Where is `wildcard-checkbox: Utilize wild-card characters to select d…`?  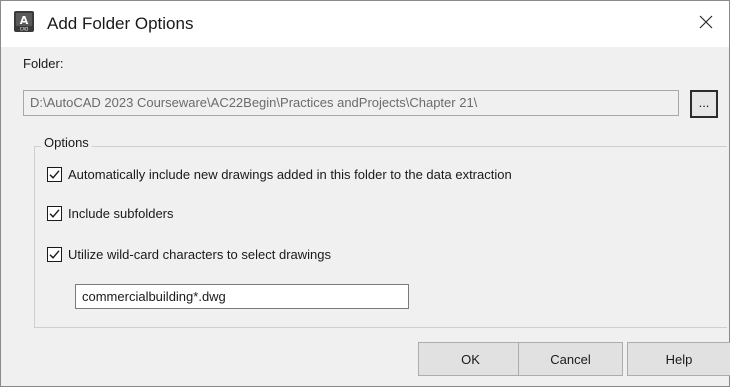 wildcard-checkbox: Utilize wild-card characters to select d… is located at coordinates (189, 254).